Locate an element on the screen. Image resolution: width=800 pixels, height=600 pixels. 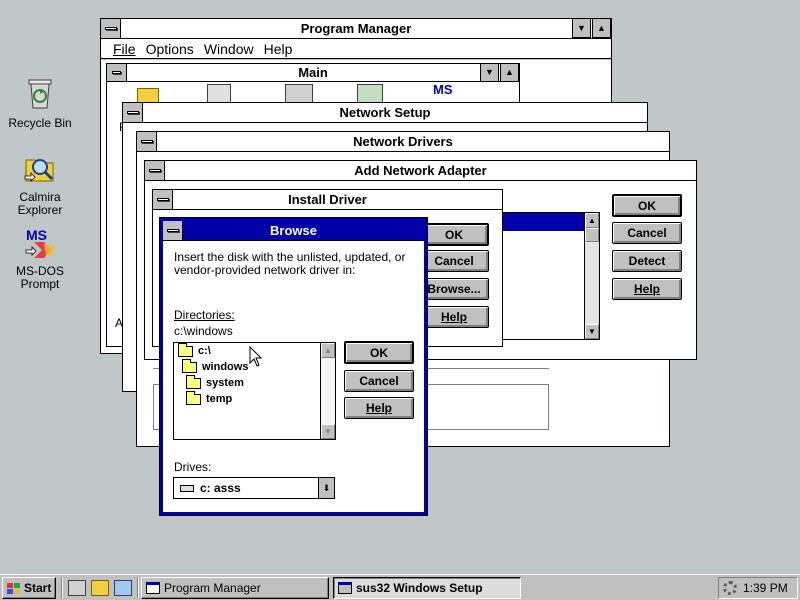
menu-options: Options is located at coordinates (170, 49).